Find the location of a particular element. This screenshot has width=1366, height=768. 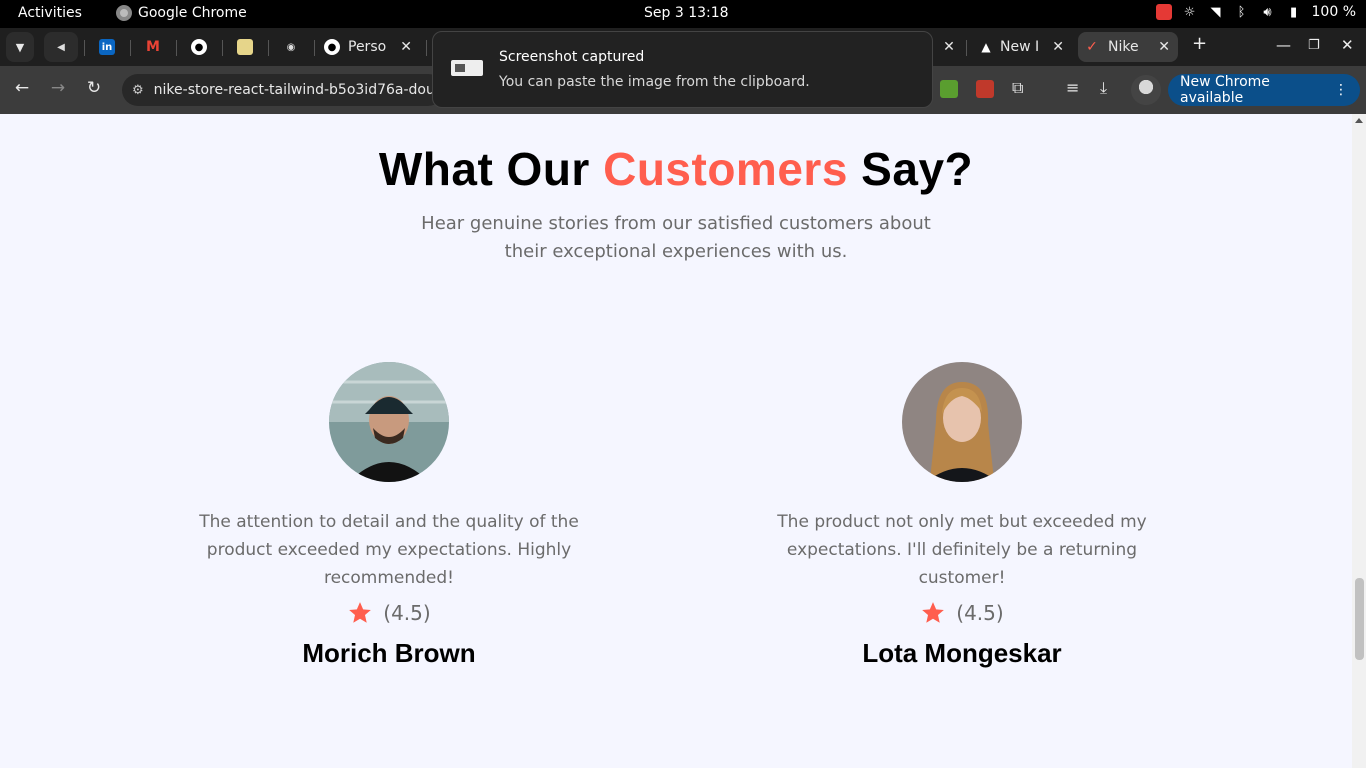

chevron-down-icon: ▼ is located at coordinates (20, 47).